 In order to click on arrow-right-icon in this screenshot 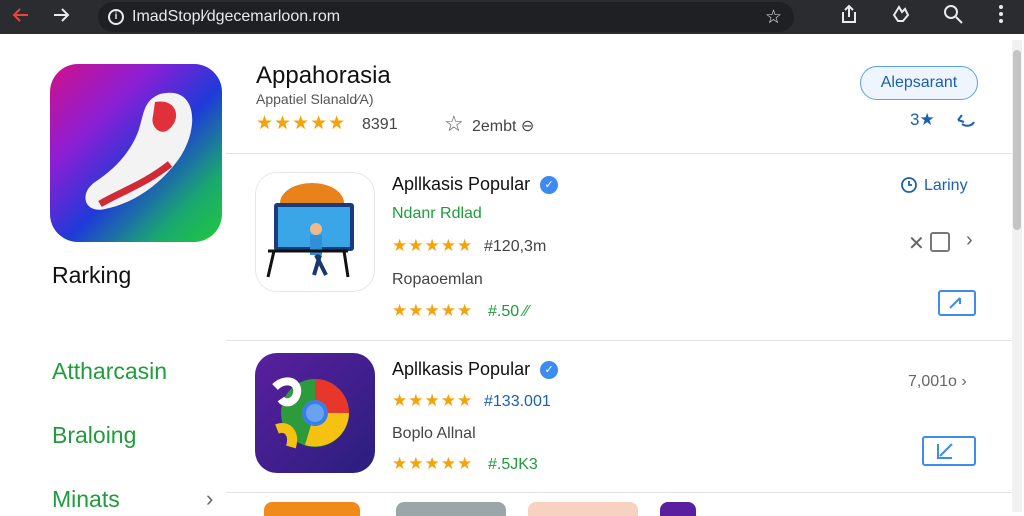, I will do `click(62, 15)`.